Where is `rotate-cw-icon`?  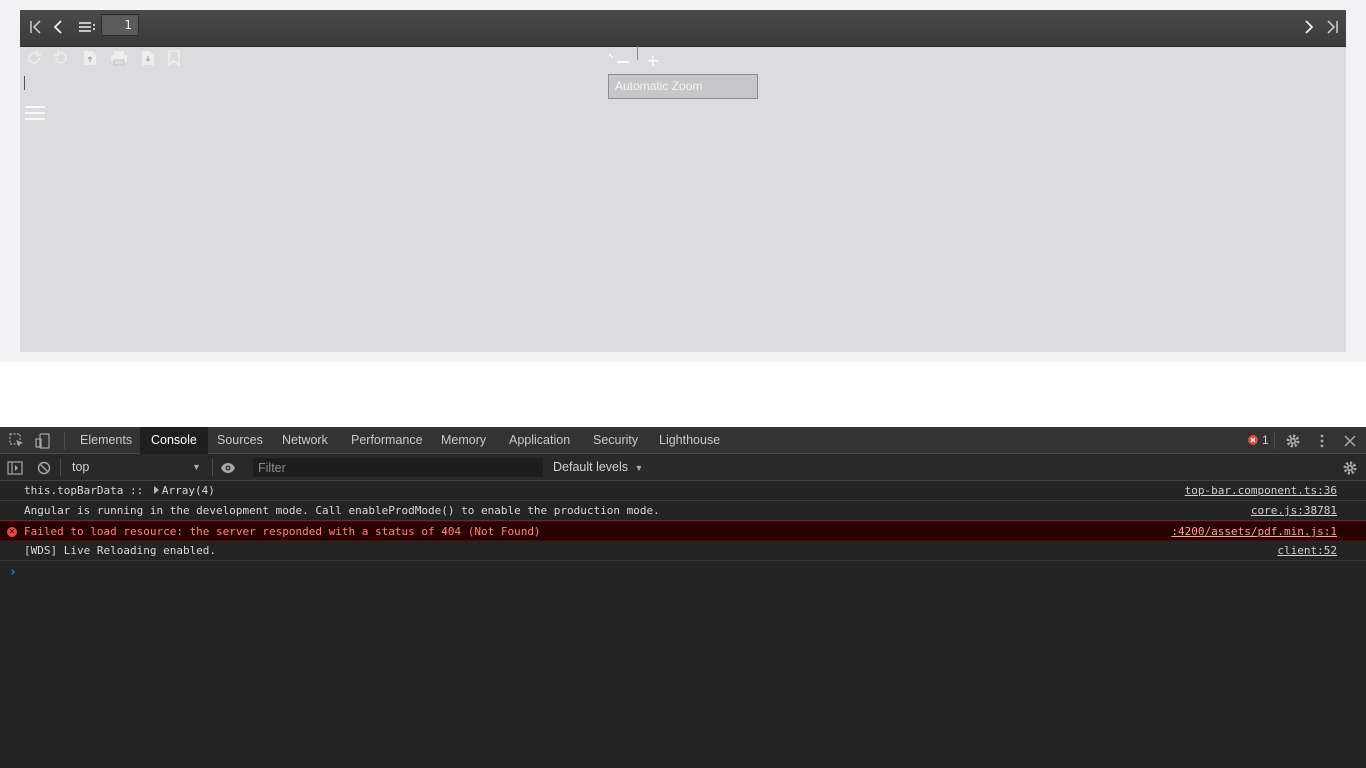
rotate-cw-icon is located at coordinates (34, 58).